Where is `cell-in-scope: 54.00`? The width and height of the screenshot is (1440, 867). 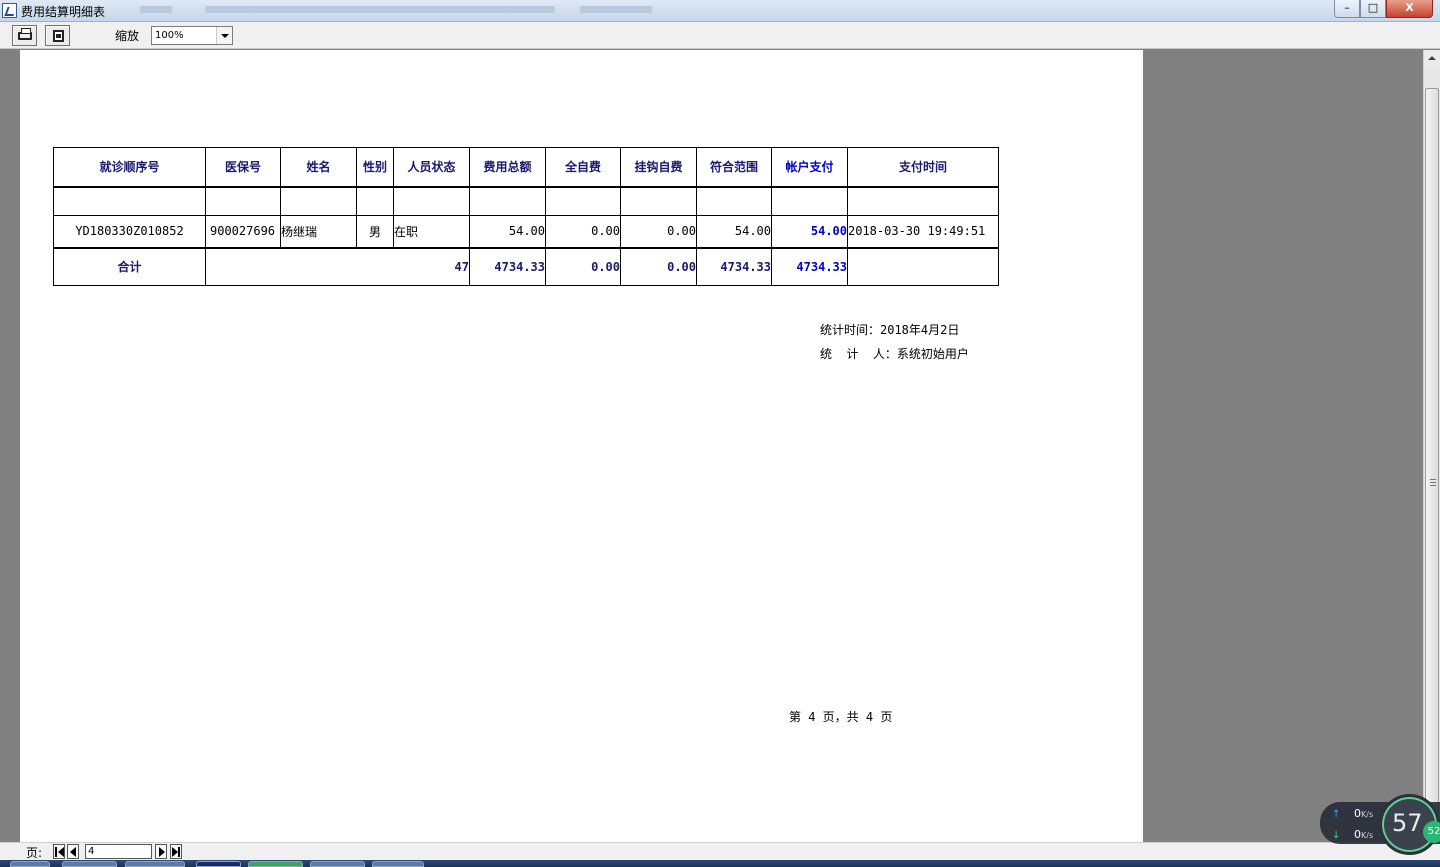 cell-in-scope: 54.00 is located at coordinates (734, 231).